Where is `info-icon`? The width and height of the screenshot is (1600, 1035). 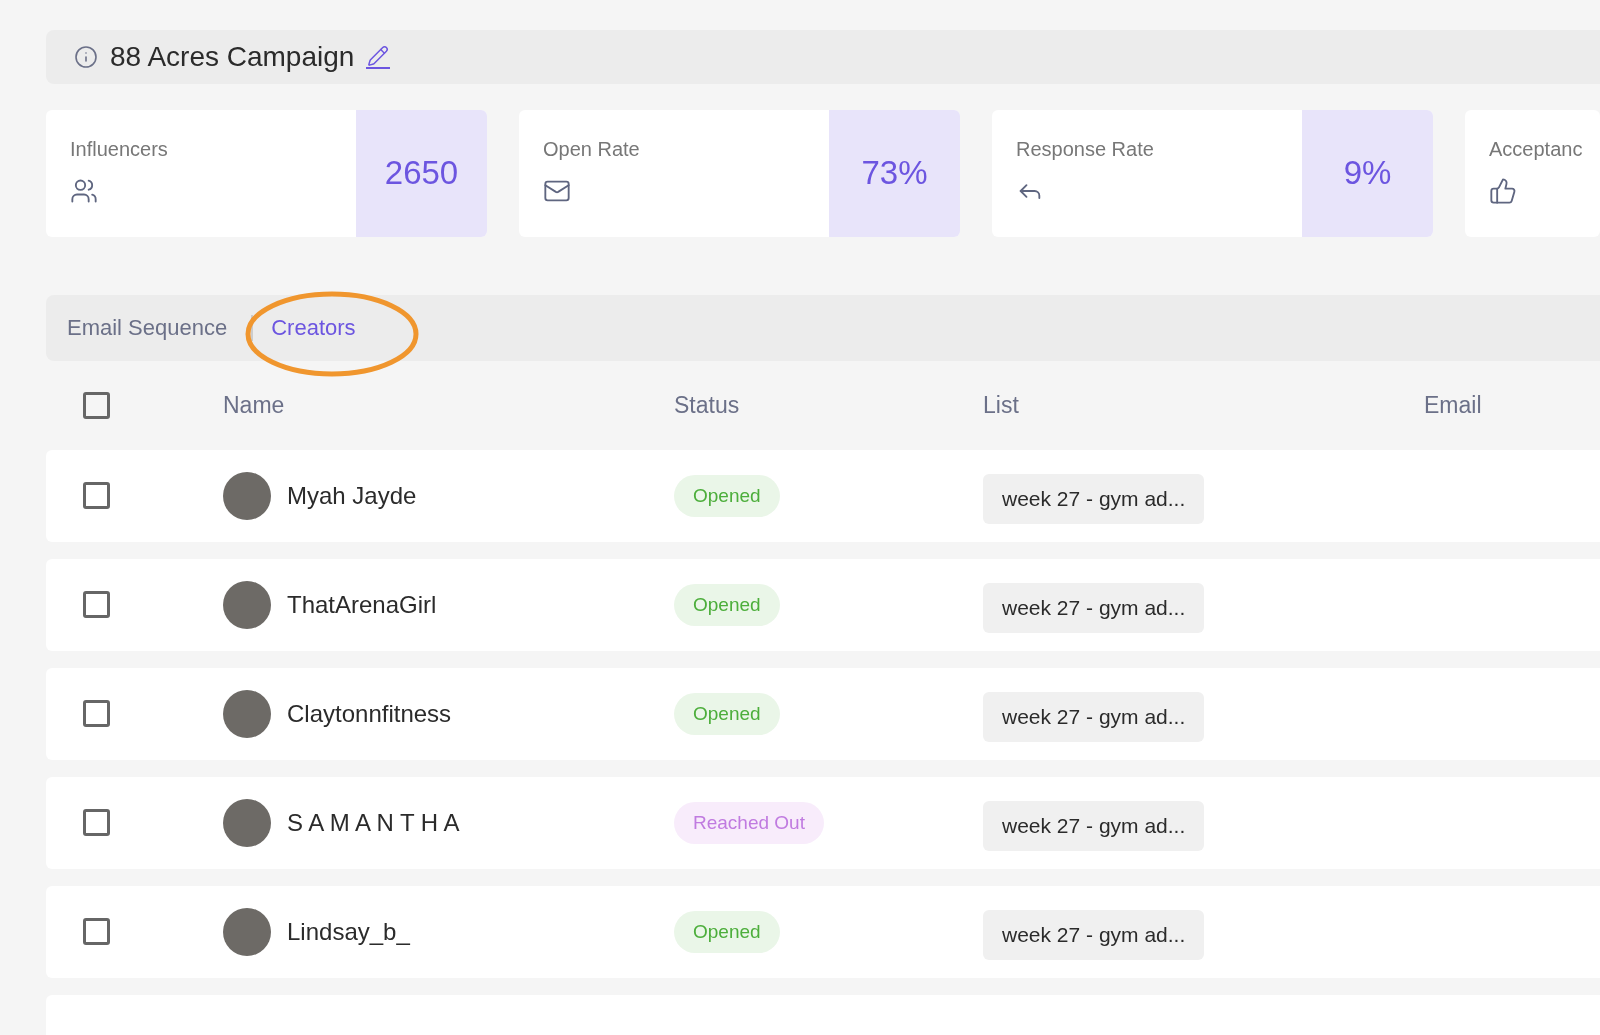
info-icon is located at coordinates (86, 56).